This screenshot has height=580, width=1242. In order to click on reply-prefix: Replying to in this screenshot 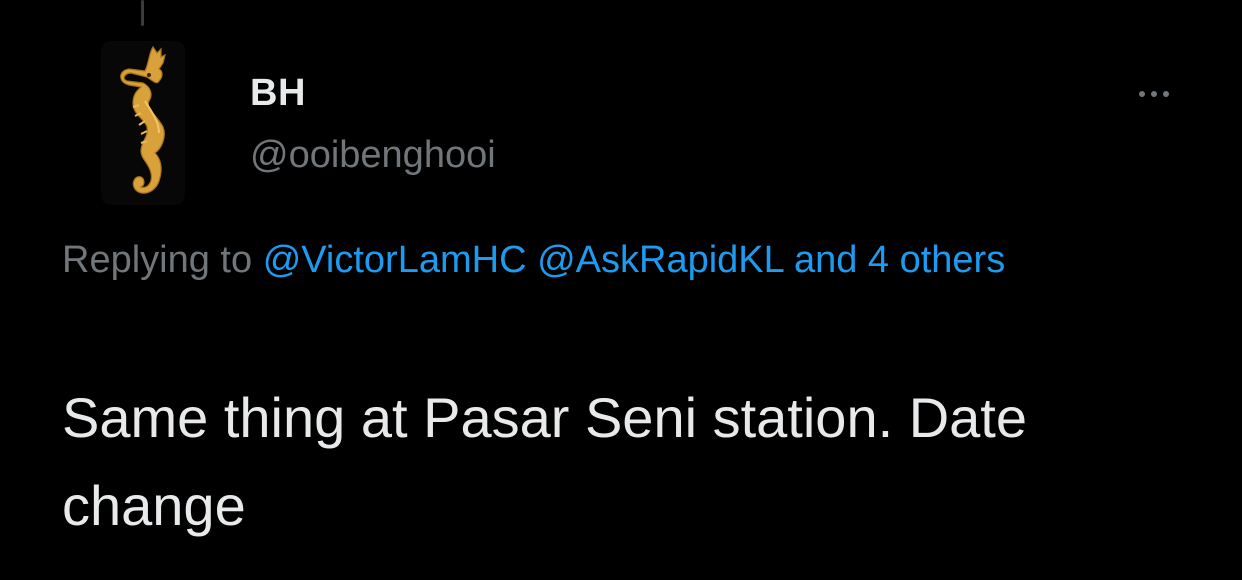, I will do `click(157, 260)`.